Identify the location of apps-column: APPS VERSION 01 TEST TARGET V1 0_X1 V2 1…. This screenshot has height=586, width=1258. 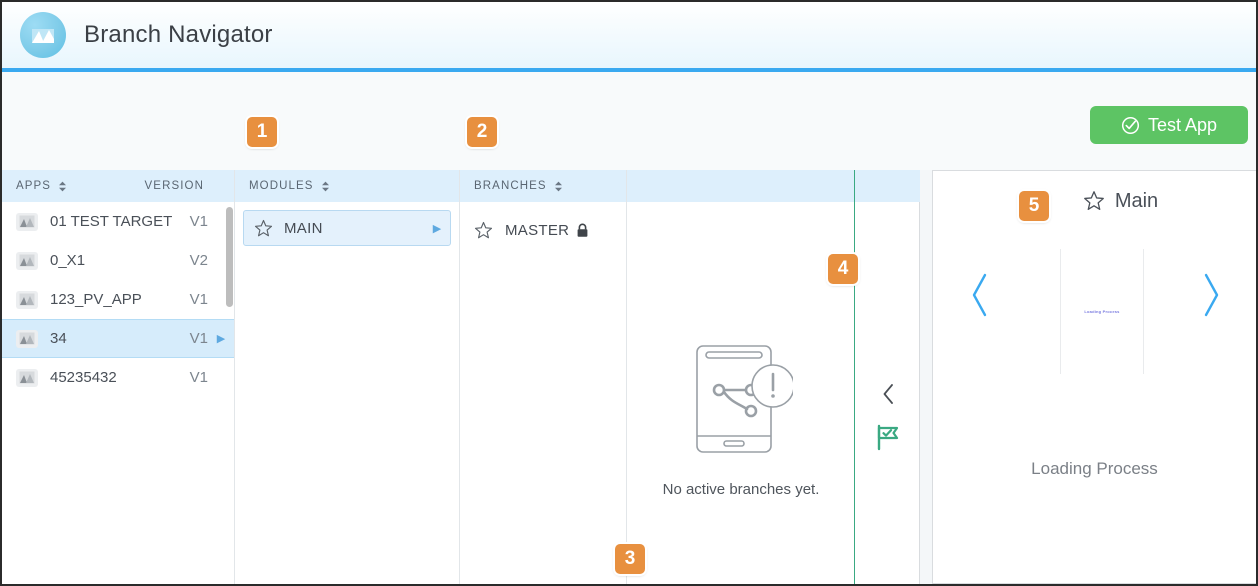
(118, 377).